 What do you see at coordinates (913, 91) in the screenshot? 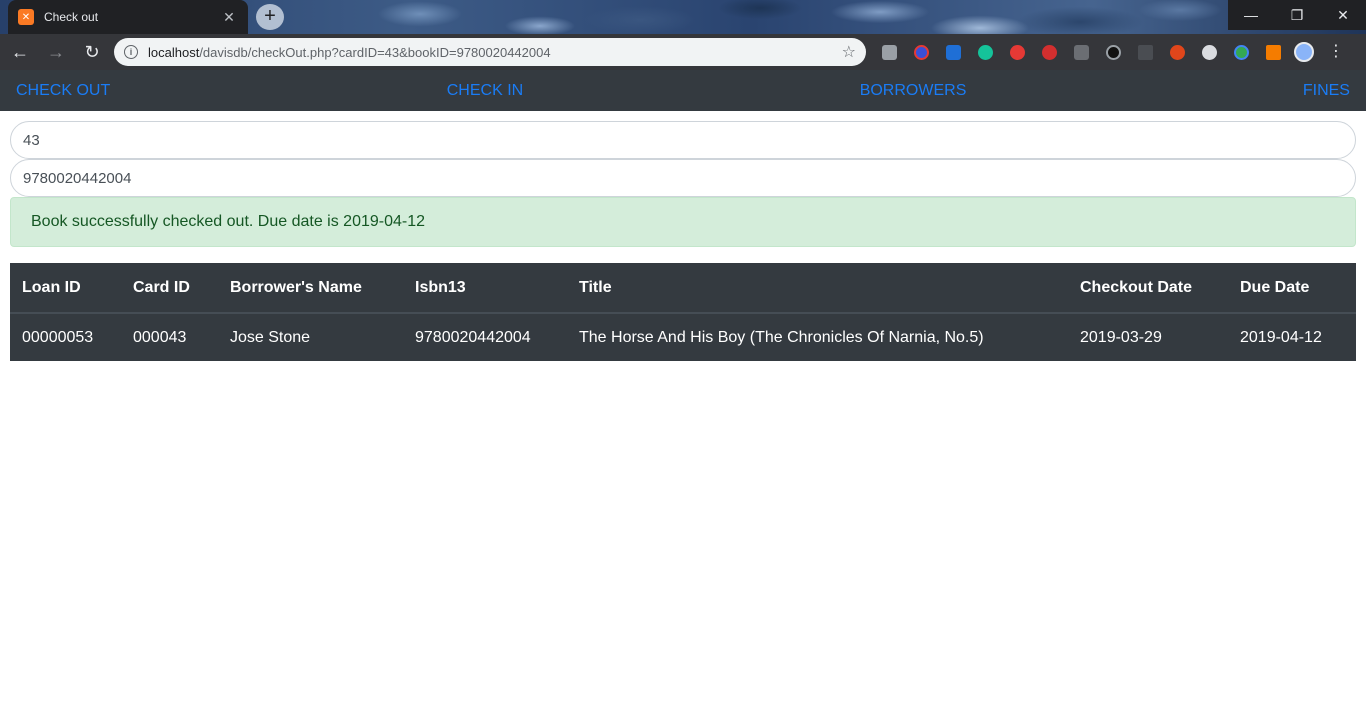
I see `nav-borrowers: BORROWERS` at bounding box center [913, 91].